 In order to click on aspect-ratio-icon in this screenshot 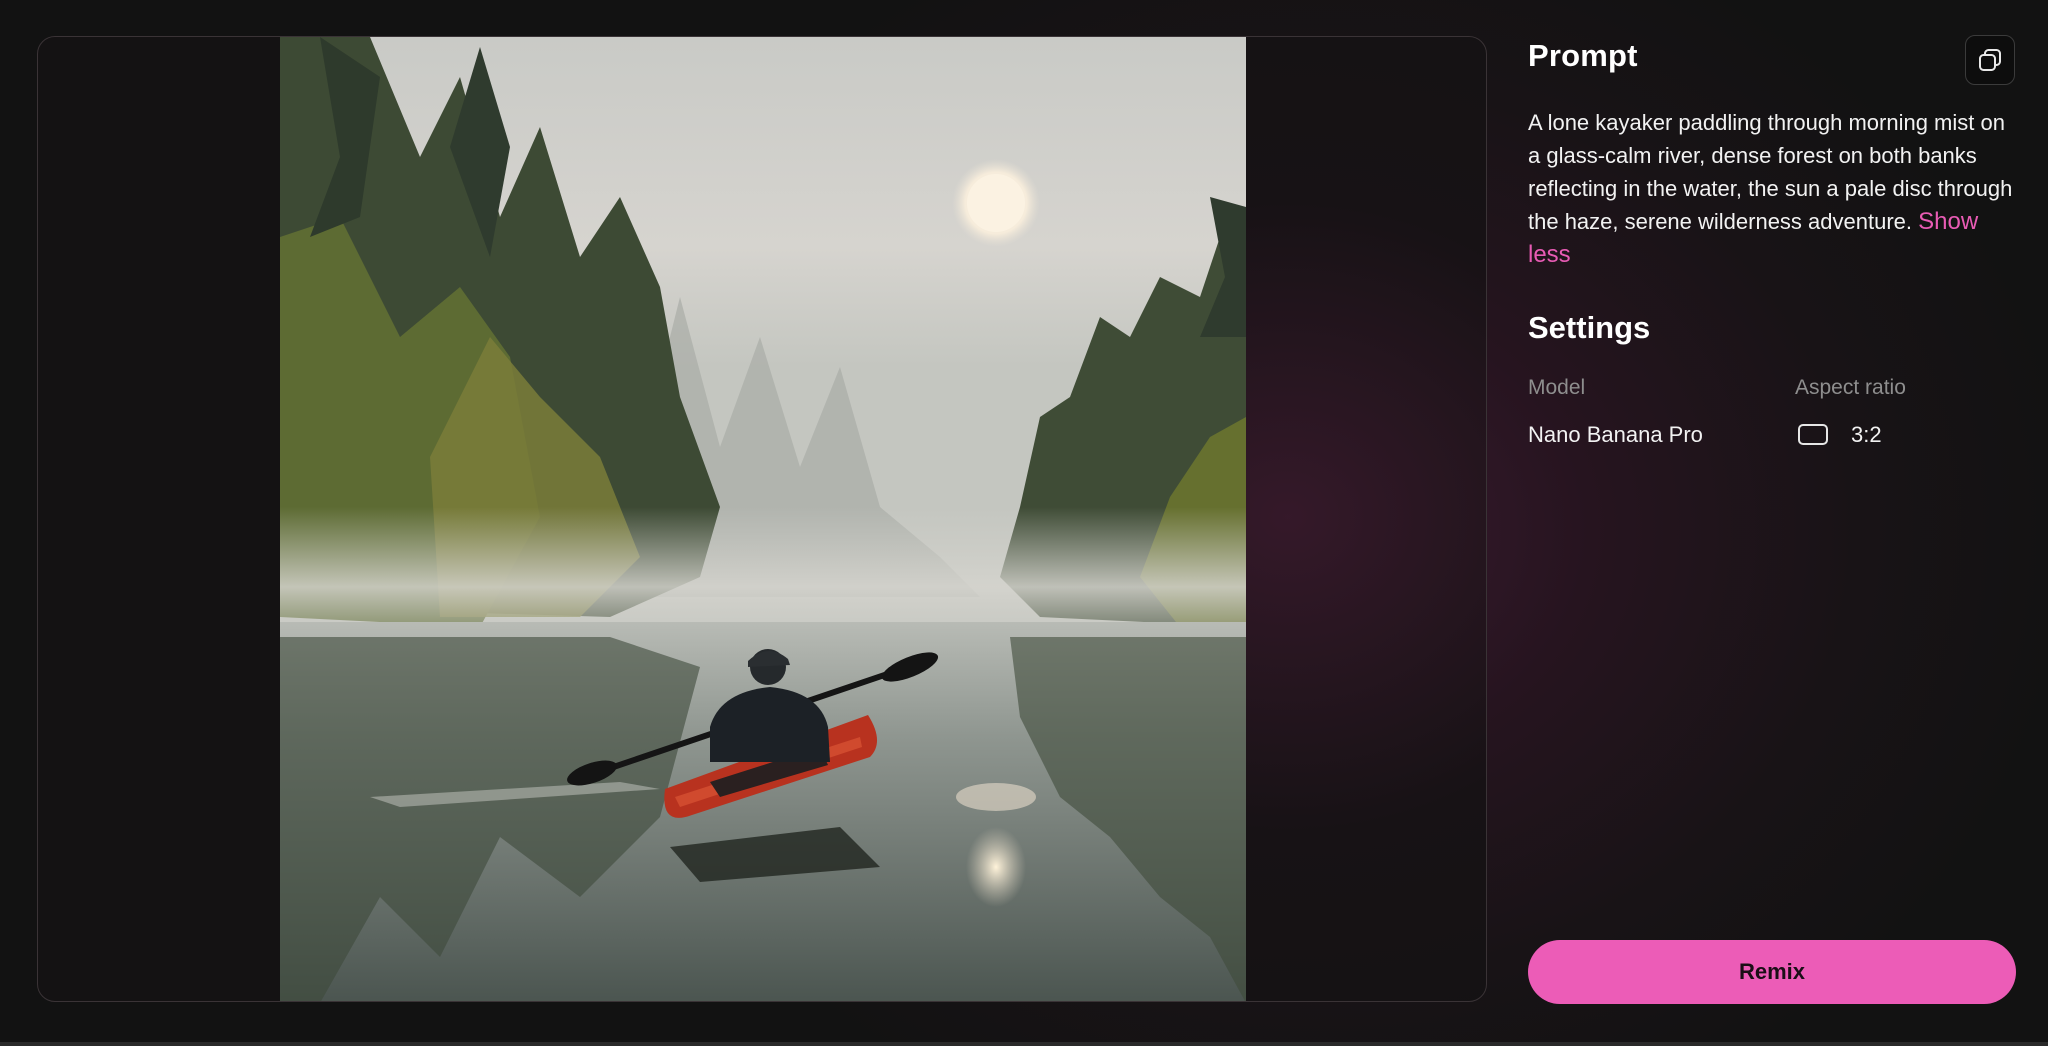, I will do `click(1813, 434)`.